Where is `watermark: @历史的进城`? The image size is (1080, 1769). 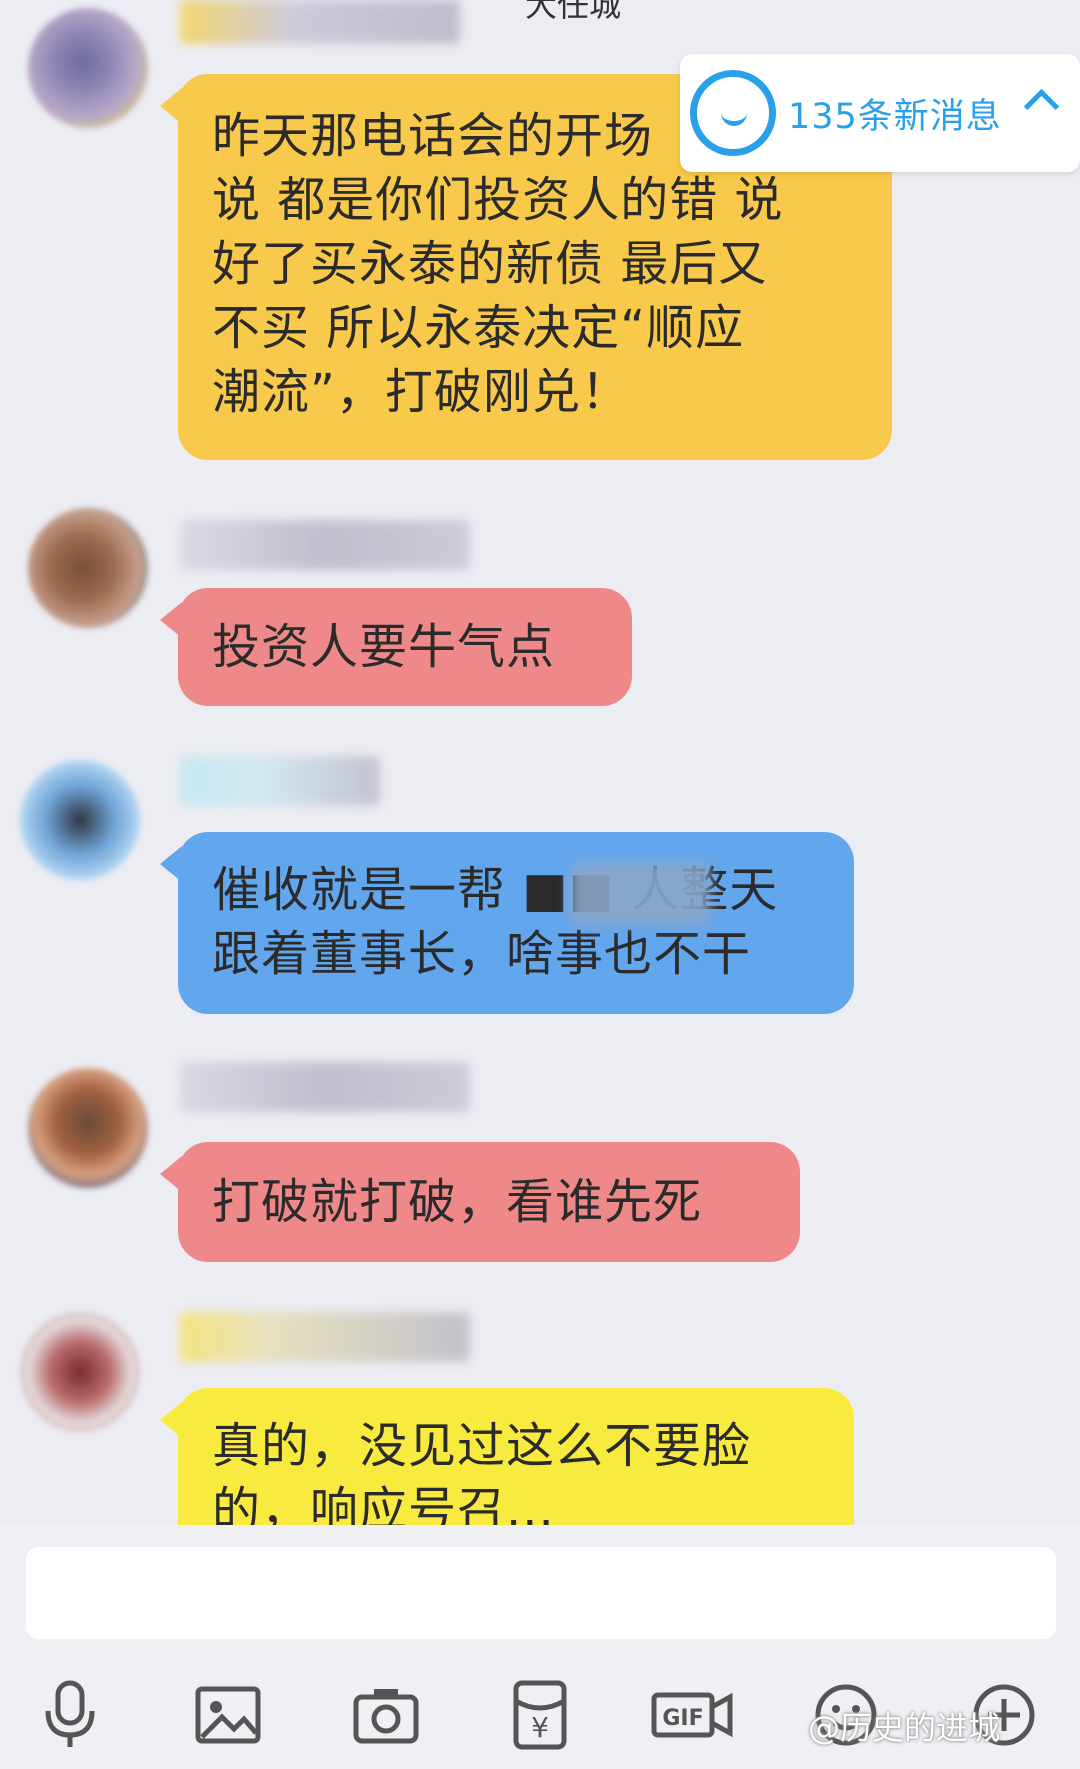 watermark: @历史的进城 is located at coordinates (903, 1728).